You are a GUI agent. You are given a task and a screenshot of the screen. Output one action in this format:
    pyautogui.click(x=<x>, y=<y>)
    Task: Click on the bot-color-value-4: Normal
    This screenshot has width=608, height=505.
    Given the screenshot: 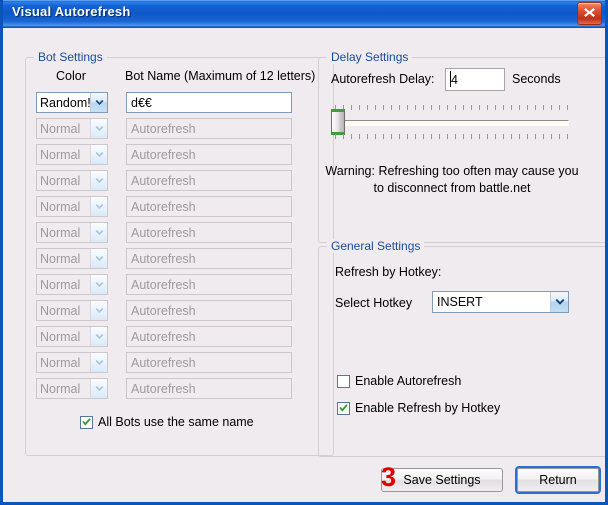 What is the action you would take?
    pyautogui.click(x=60, y=180)
    